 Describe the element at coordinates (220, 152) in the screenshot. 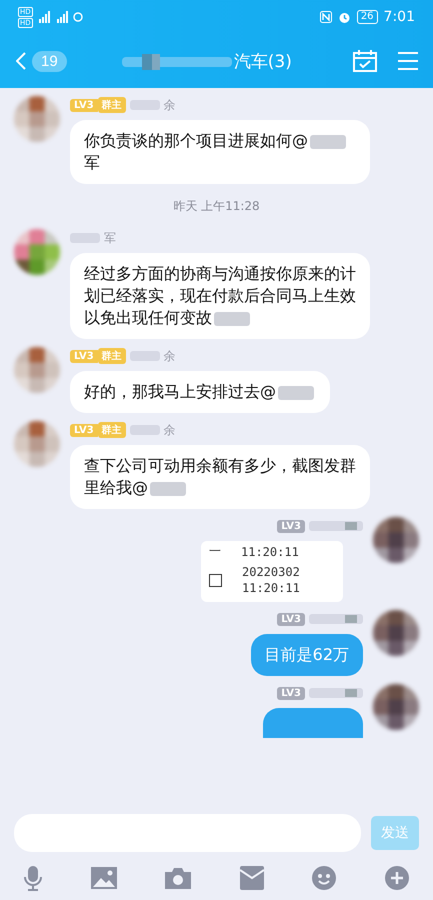

I see `message-bubble: 你负责谈的那个项目进展如何@ 军` at that location.